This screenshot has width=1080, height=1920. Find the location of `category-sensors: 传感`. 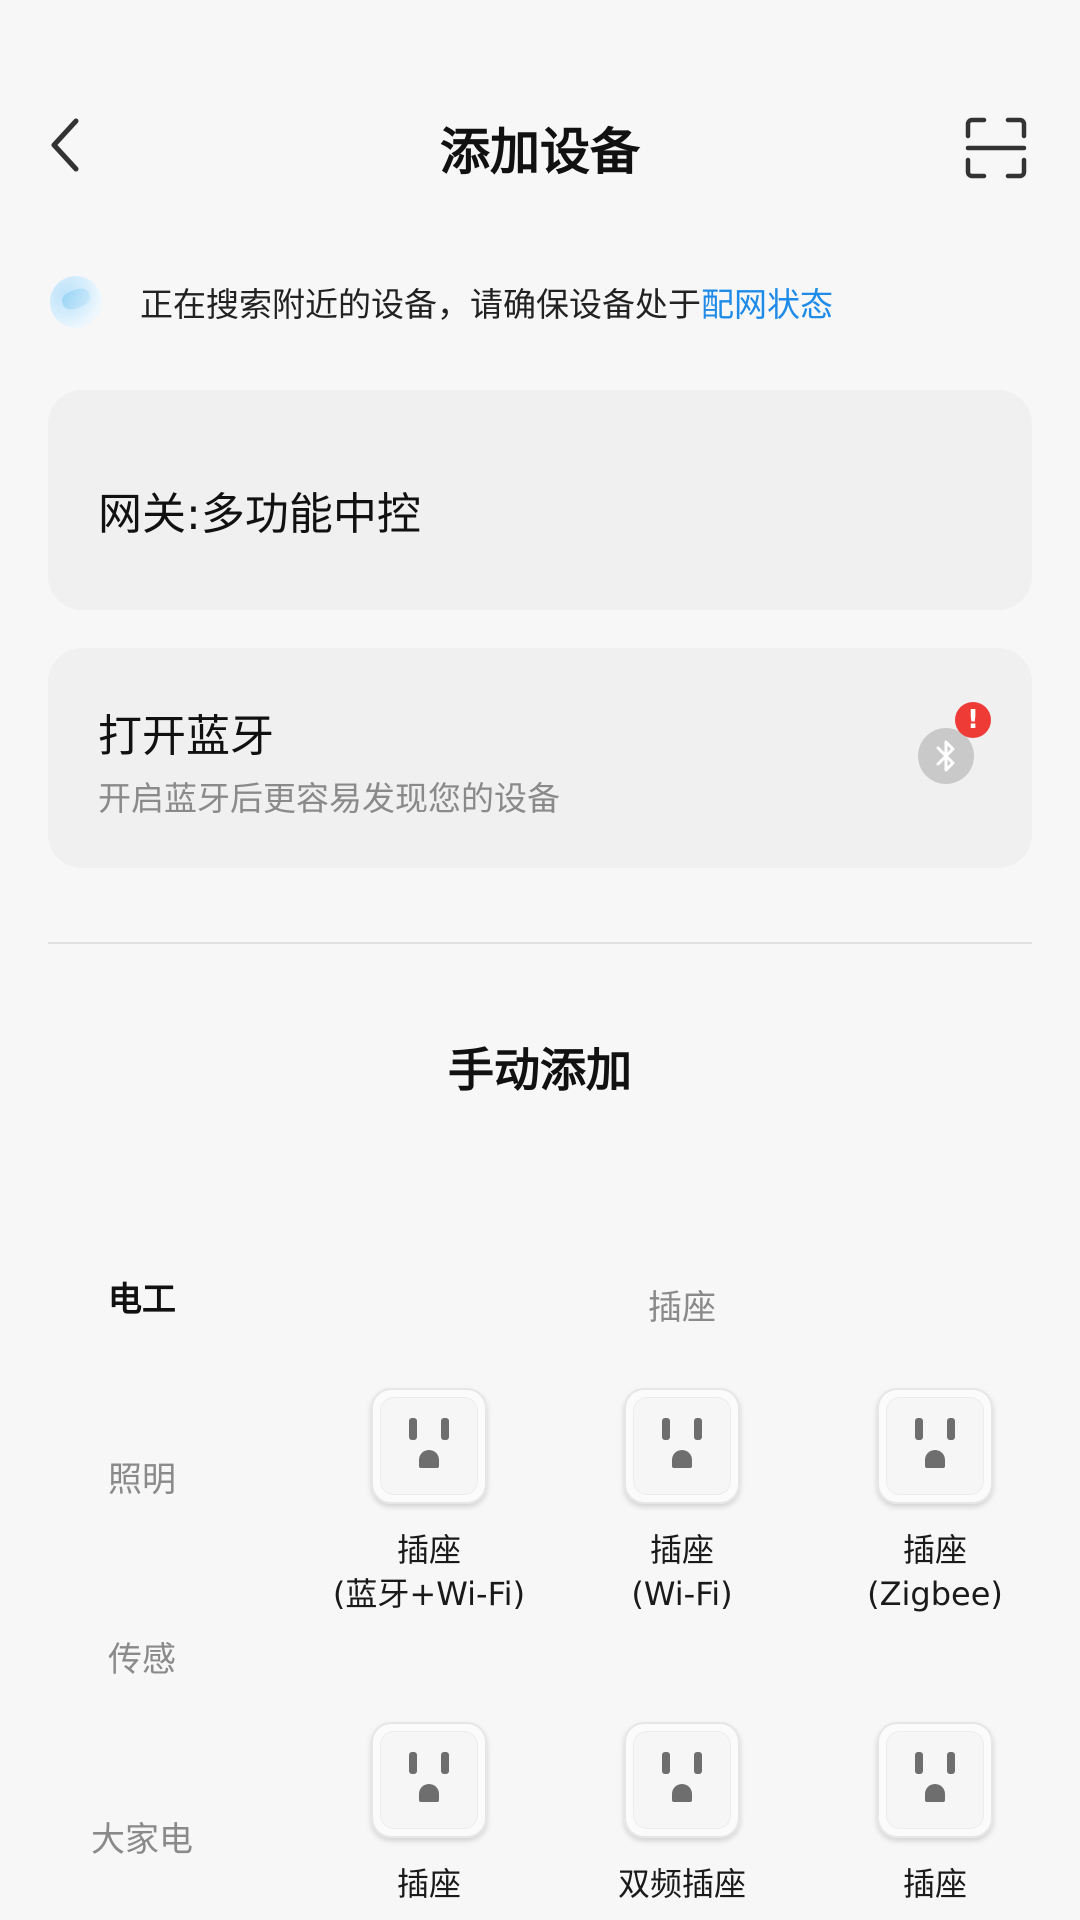

category-sensors: 传感 is located at coordinates (142, 1656).